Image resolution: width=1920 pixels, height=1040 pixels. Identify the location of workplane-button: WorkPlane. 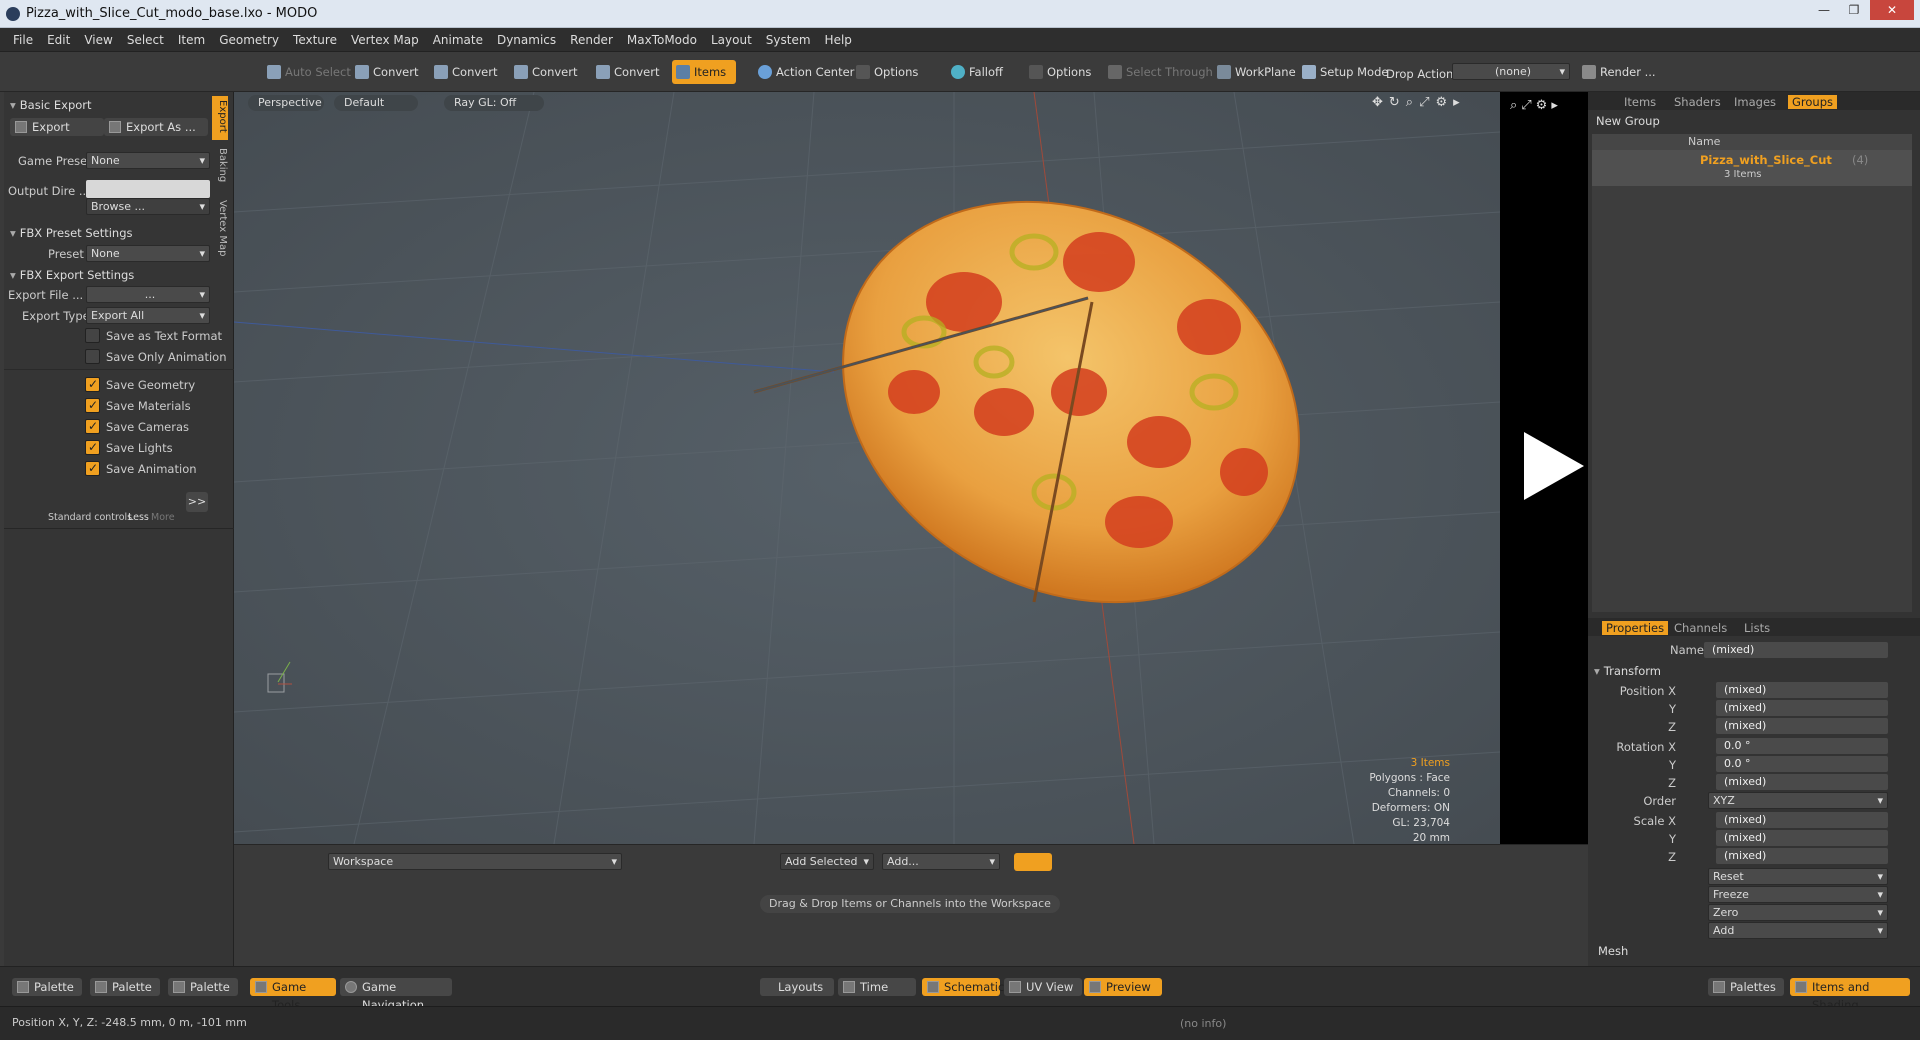
(1254, 72).